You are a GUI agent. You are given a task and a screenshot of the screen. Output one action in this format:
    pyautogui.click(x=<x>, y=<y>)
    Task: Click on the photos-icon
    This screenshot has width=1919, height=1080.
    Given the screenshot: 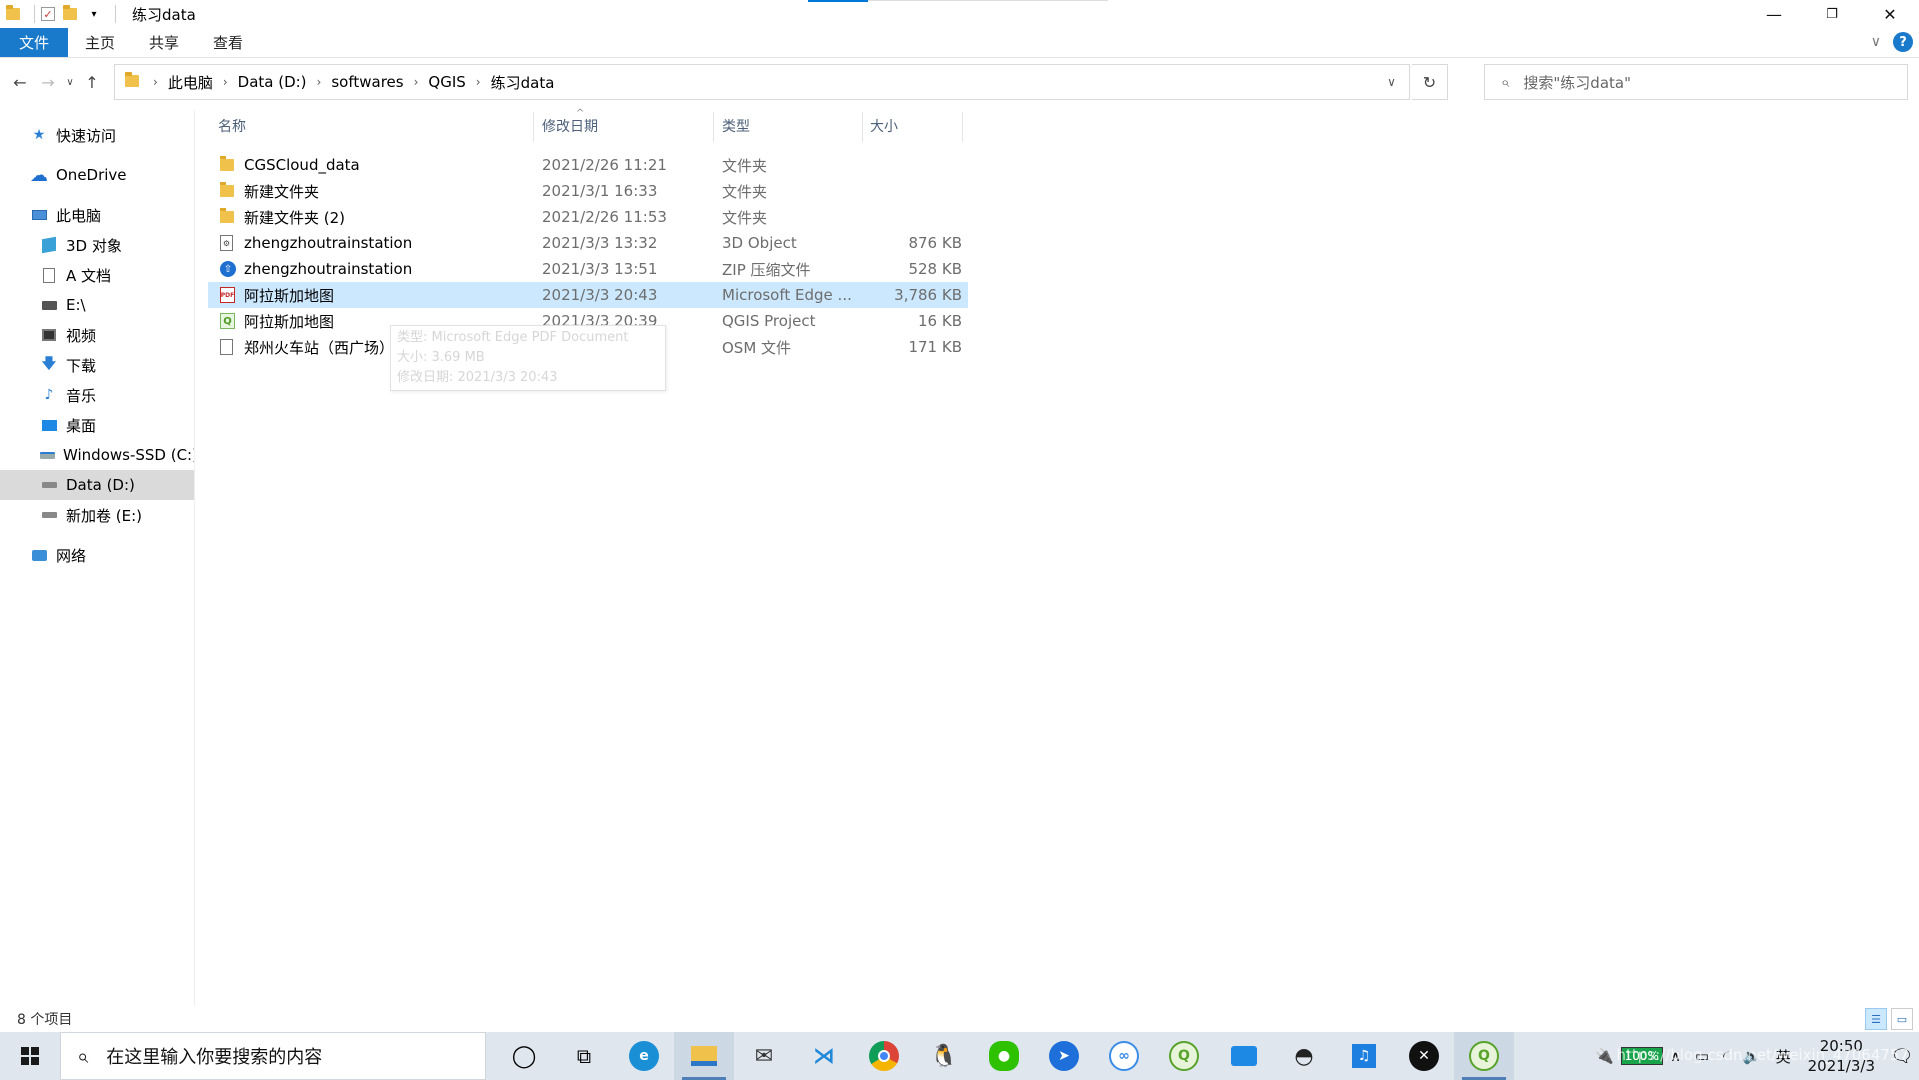 What is the action you would take?
    pyautogui.click(x=1244, y=1056)
    